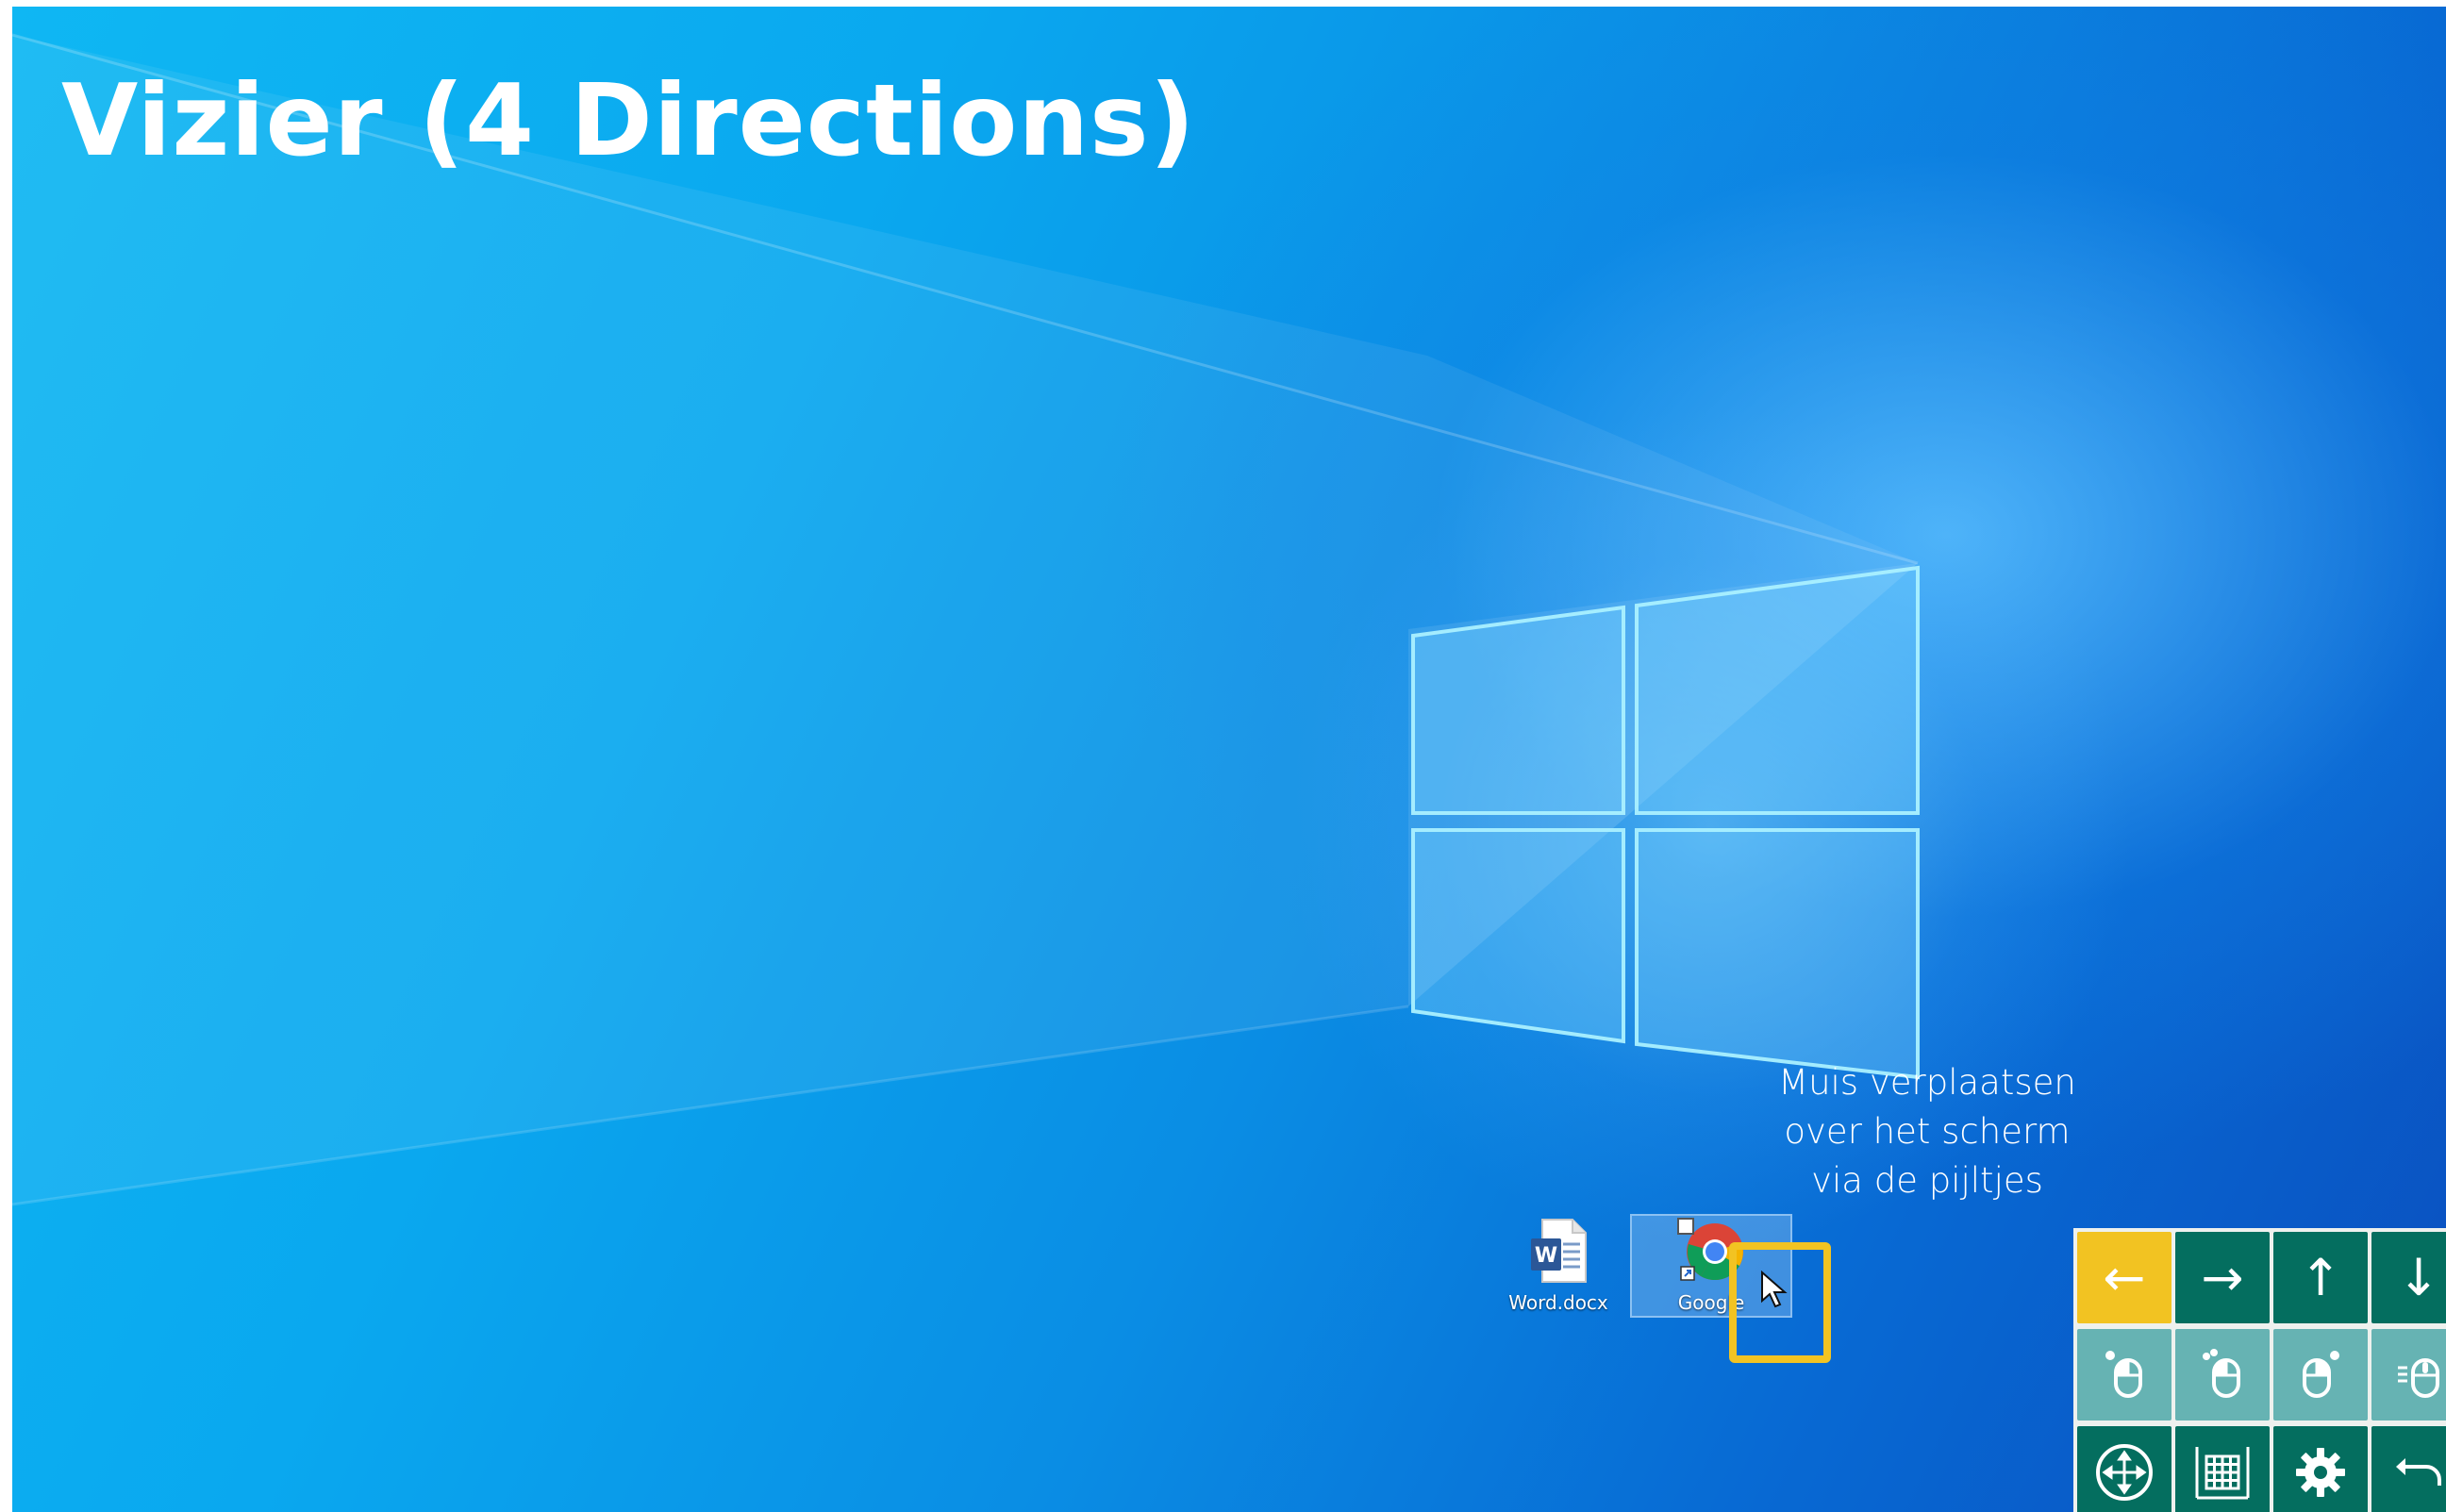  I want to click on double-click-button, so click(2222, 1375).